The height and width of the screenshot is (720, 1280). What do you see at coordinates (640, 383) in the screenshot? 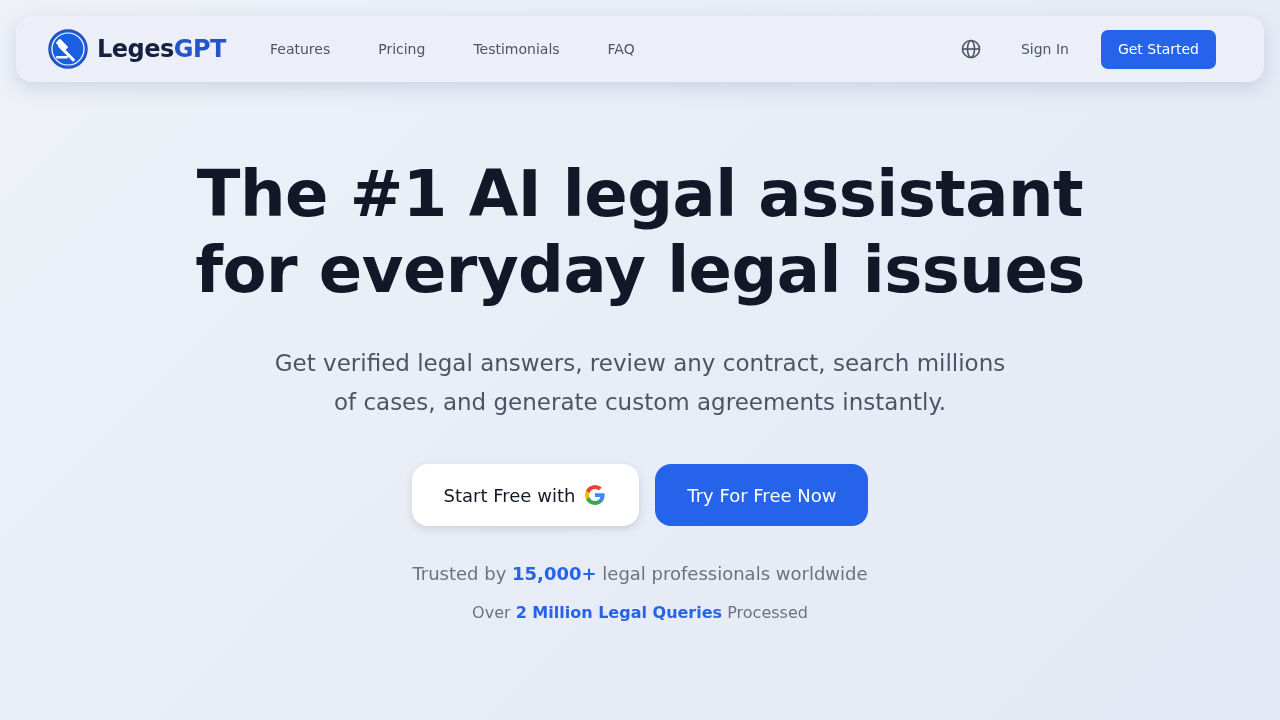
I see `hero-subtitle: Get verified legal answers, review any contract, search millions of cases, and generate custom agreements instantly.` at bounding box center [640, 383].